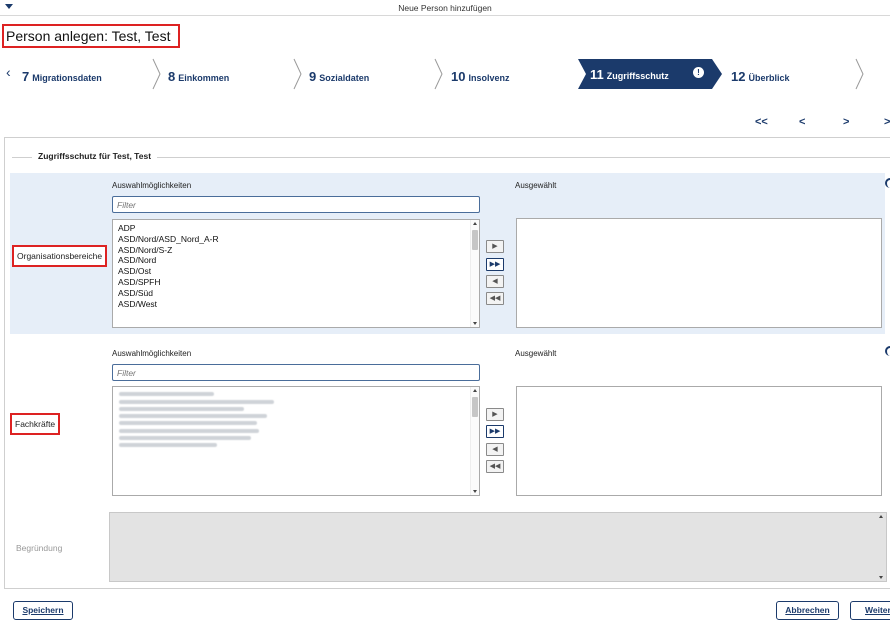 This screenshot has height=620, width=890. I want to click on org-selected-header: Ausgewählt, so click(536, 185).